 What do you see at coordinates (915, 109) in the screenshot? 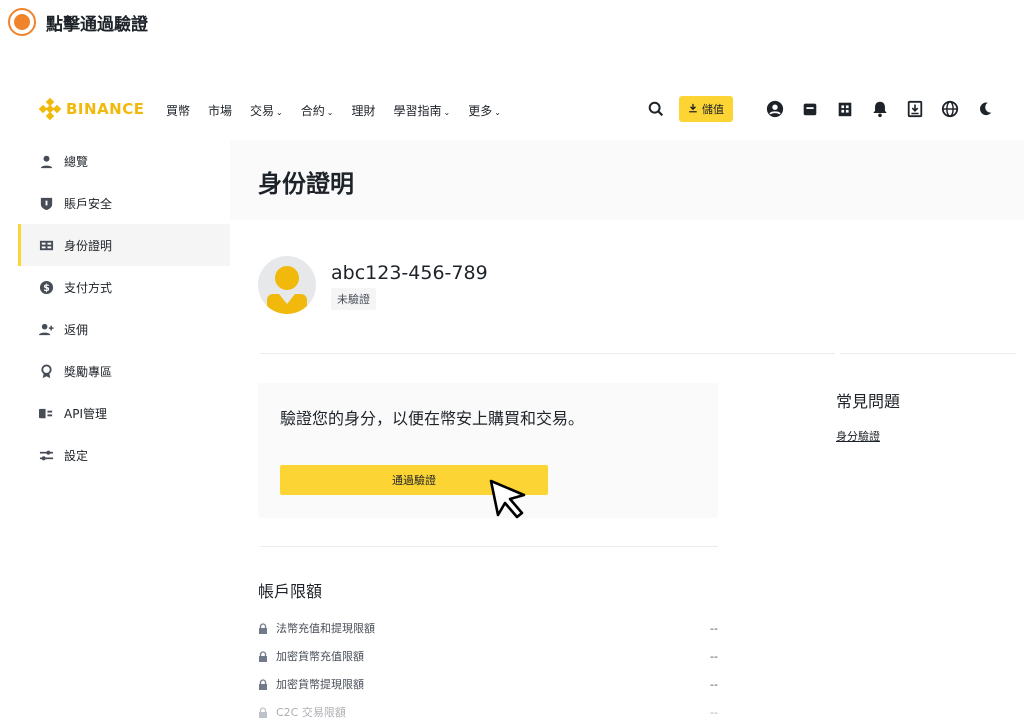
I see `app-download-icon` at bounding box center [915, 109].